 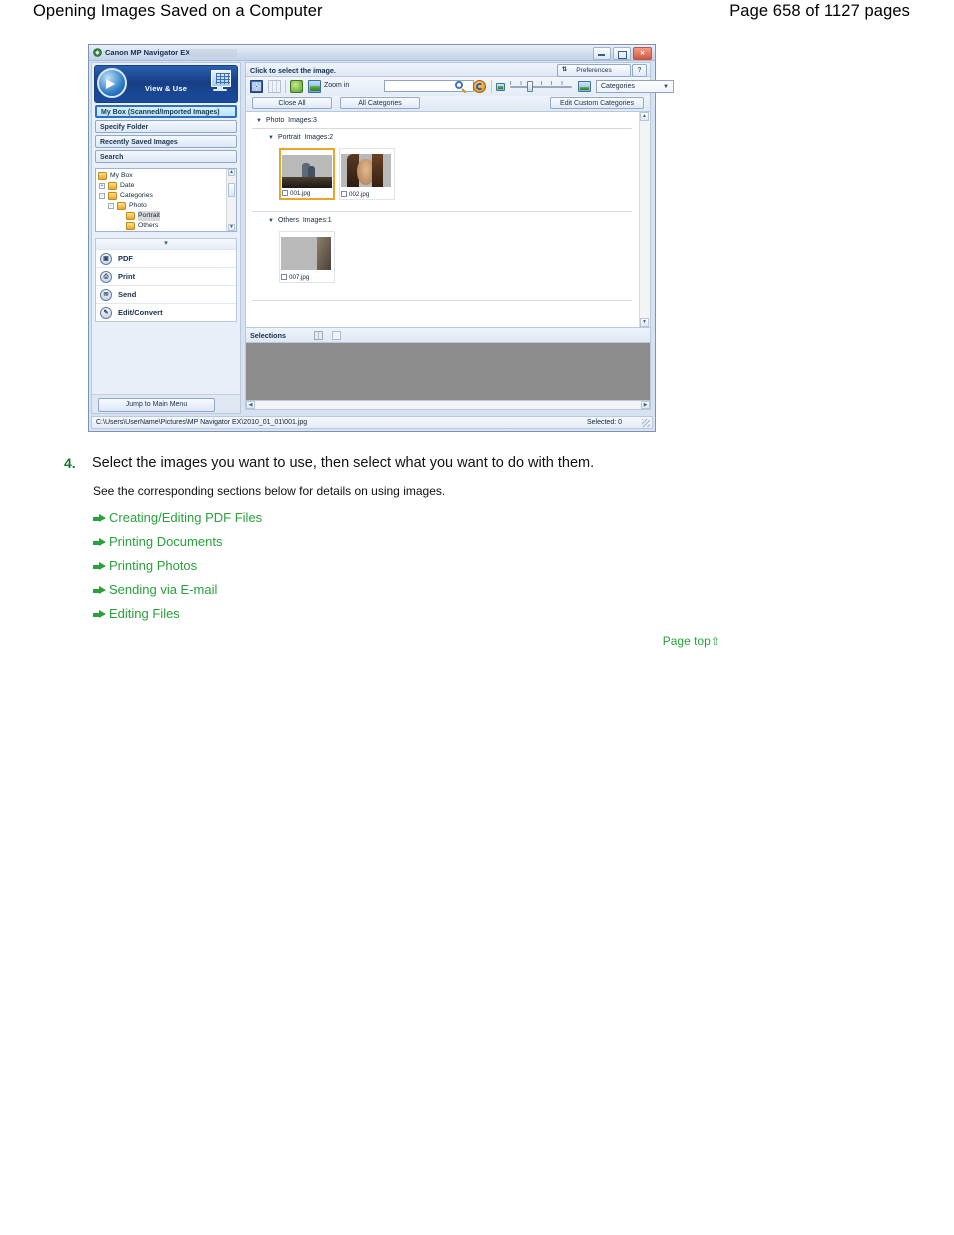 I want to click on action-edit-convert: ✎ Edit/Convert, so click(x=166, y=312).